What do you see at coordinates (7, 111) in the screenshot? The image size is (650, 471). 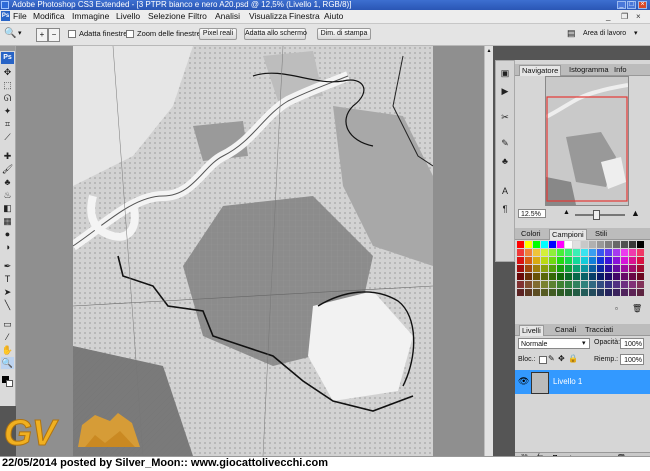 I see `magic-wand-icon: ✦` at bounding box center [7, 111].